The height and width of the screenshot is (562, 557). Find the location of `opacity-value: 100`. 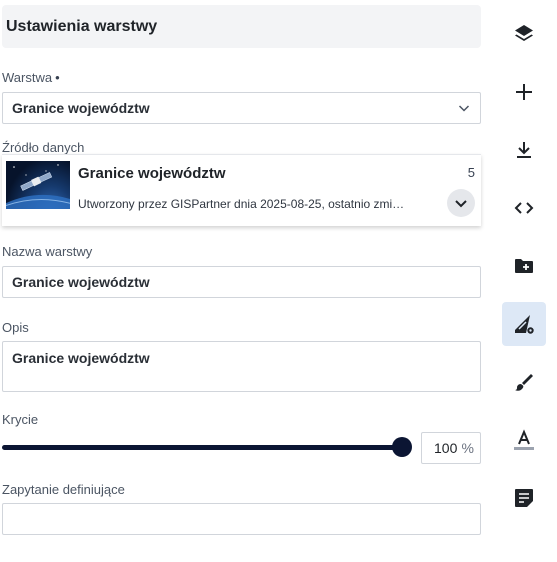

opacity-value: 100 is located at coordinates (446, 448).